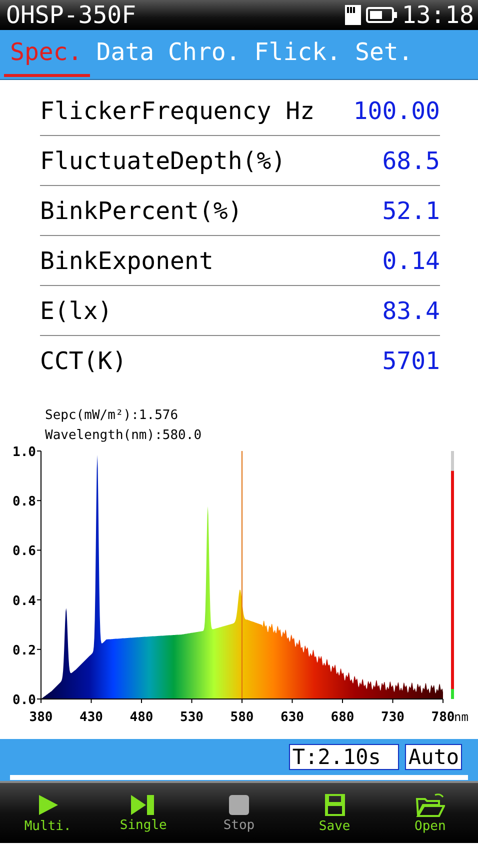  What do you see at coordinates (461, 717) in the screenshot?
I see `axis-unit: nm` at bounding box center [461, 717].